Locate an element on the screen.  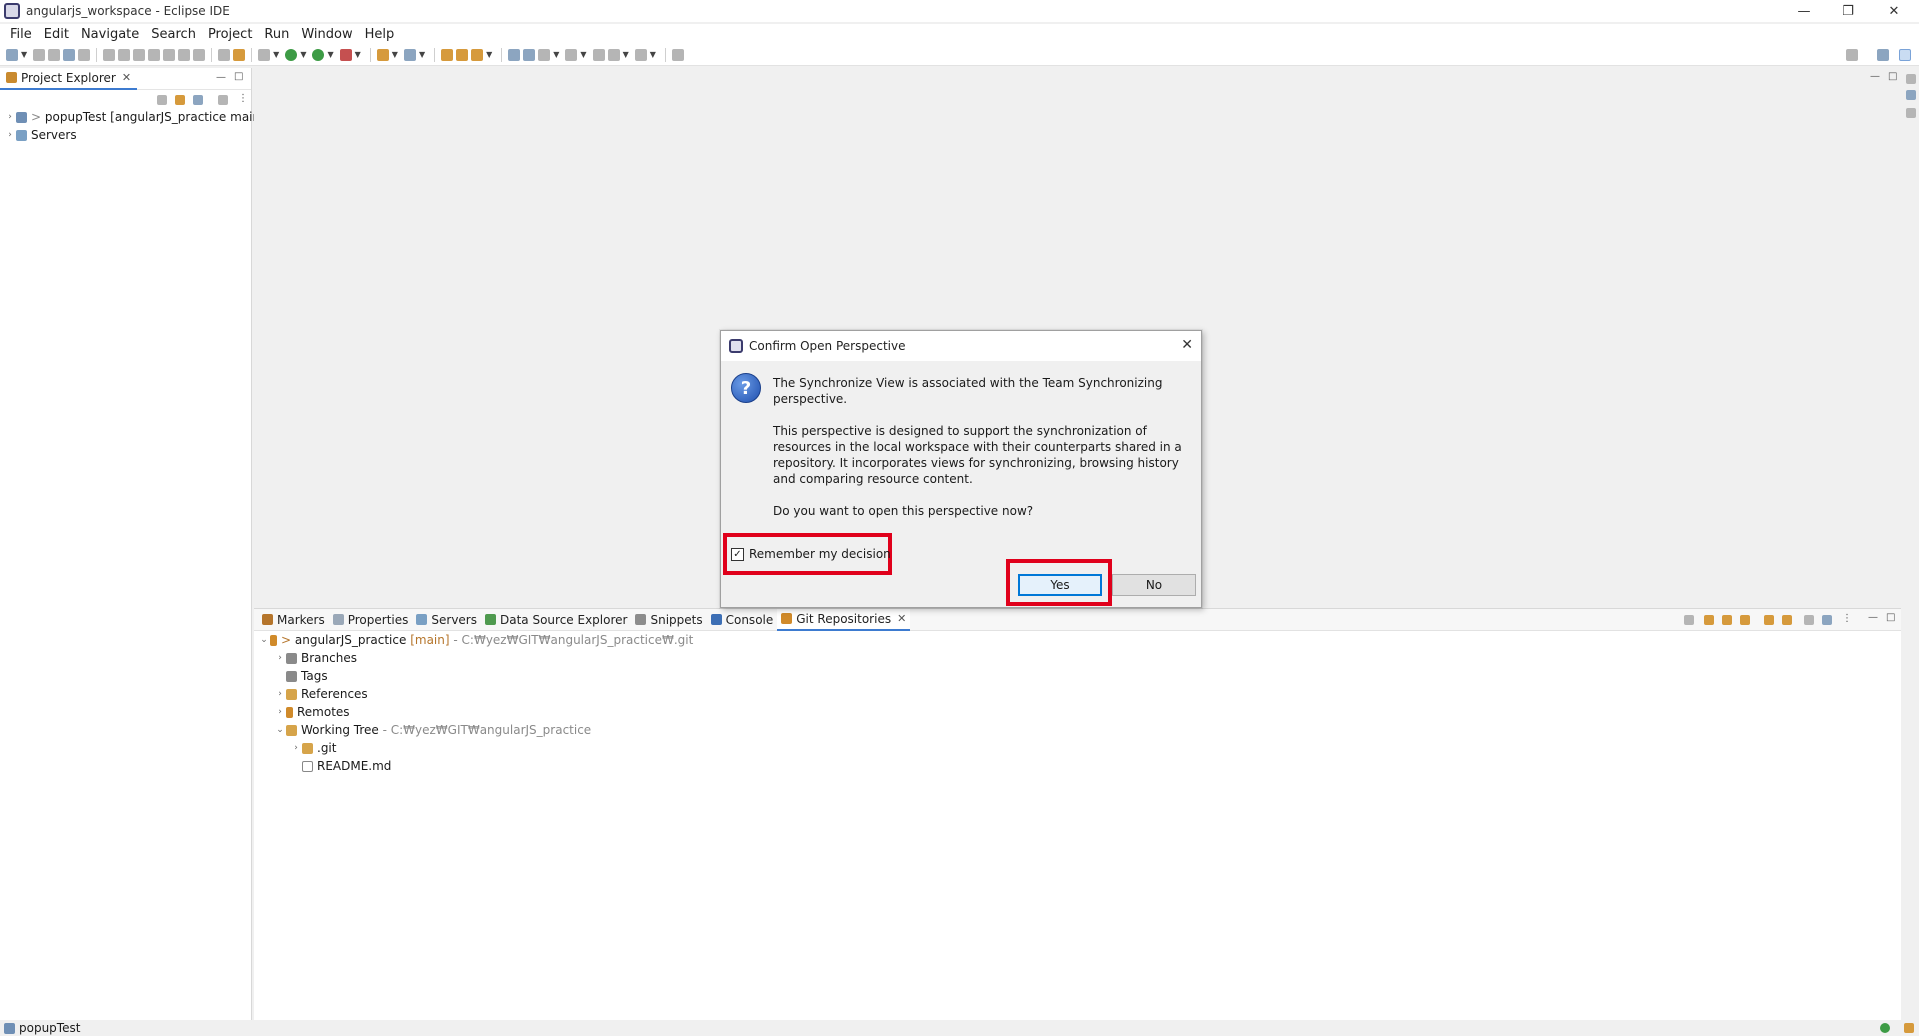
debug-dropdown-icon: ▼ is located at coordinates (276, 54).